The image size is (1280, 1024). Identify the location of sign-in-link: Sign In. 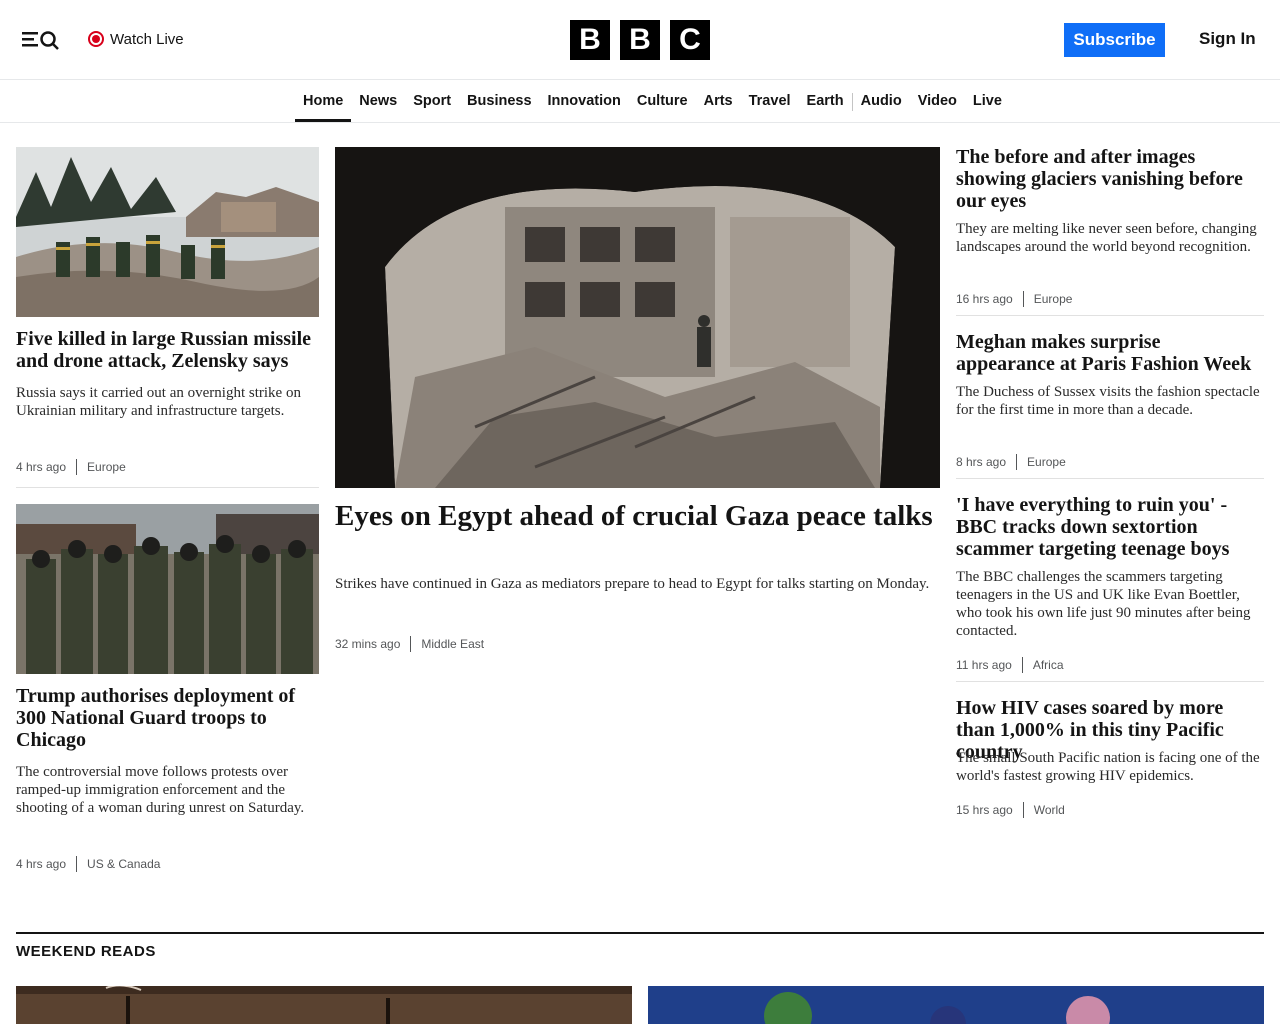
(1227, 39).